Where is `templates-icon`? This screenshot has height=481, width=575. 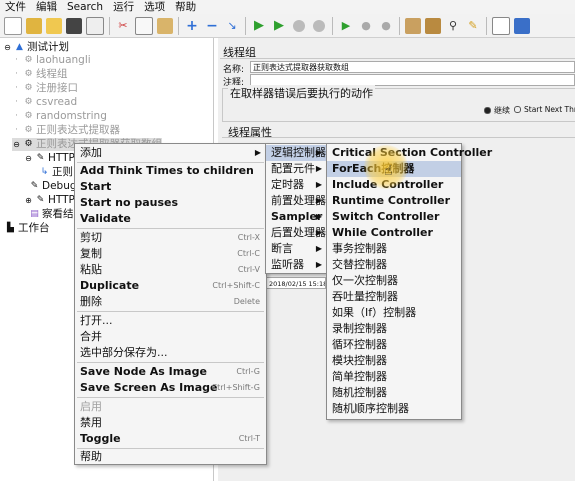 templates-icon is located at coordinates (34, 25).